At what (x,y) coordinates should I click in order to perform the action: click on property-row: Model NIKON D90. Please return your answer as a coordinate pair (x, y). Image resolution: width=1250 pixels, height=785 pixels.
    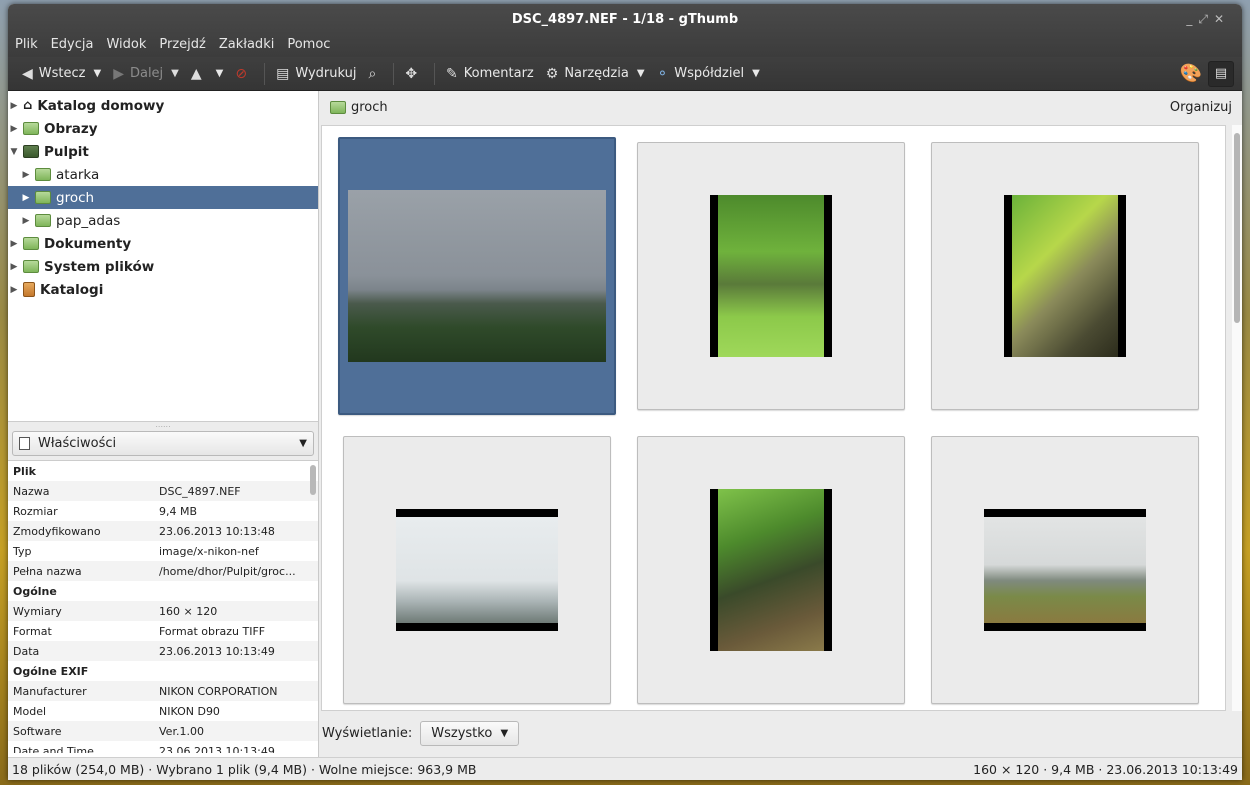
    Looking at the image, I should click on (163, 711).